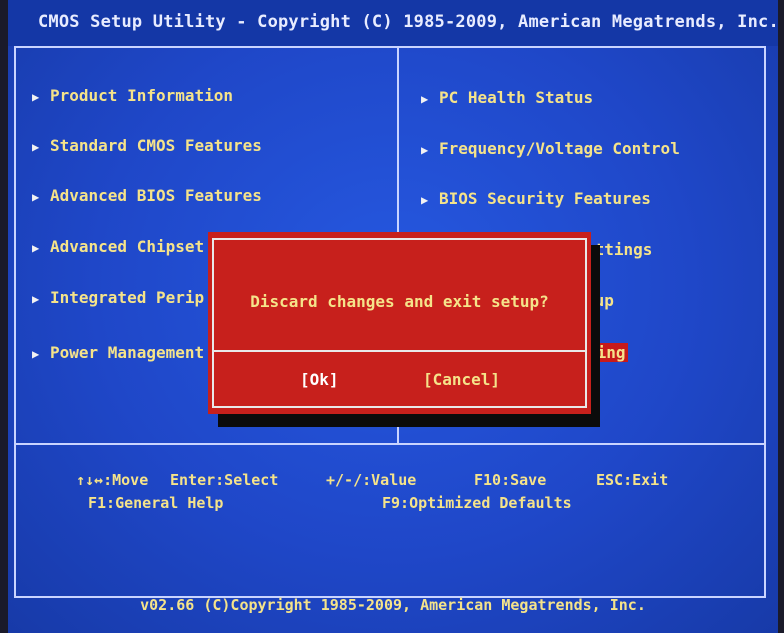 The height and width of the screenshot is (633, 784). I want to click on help-value: +/-/:Value, so click(371, 480).